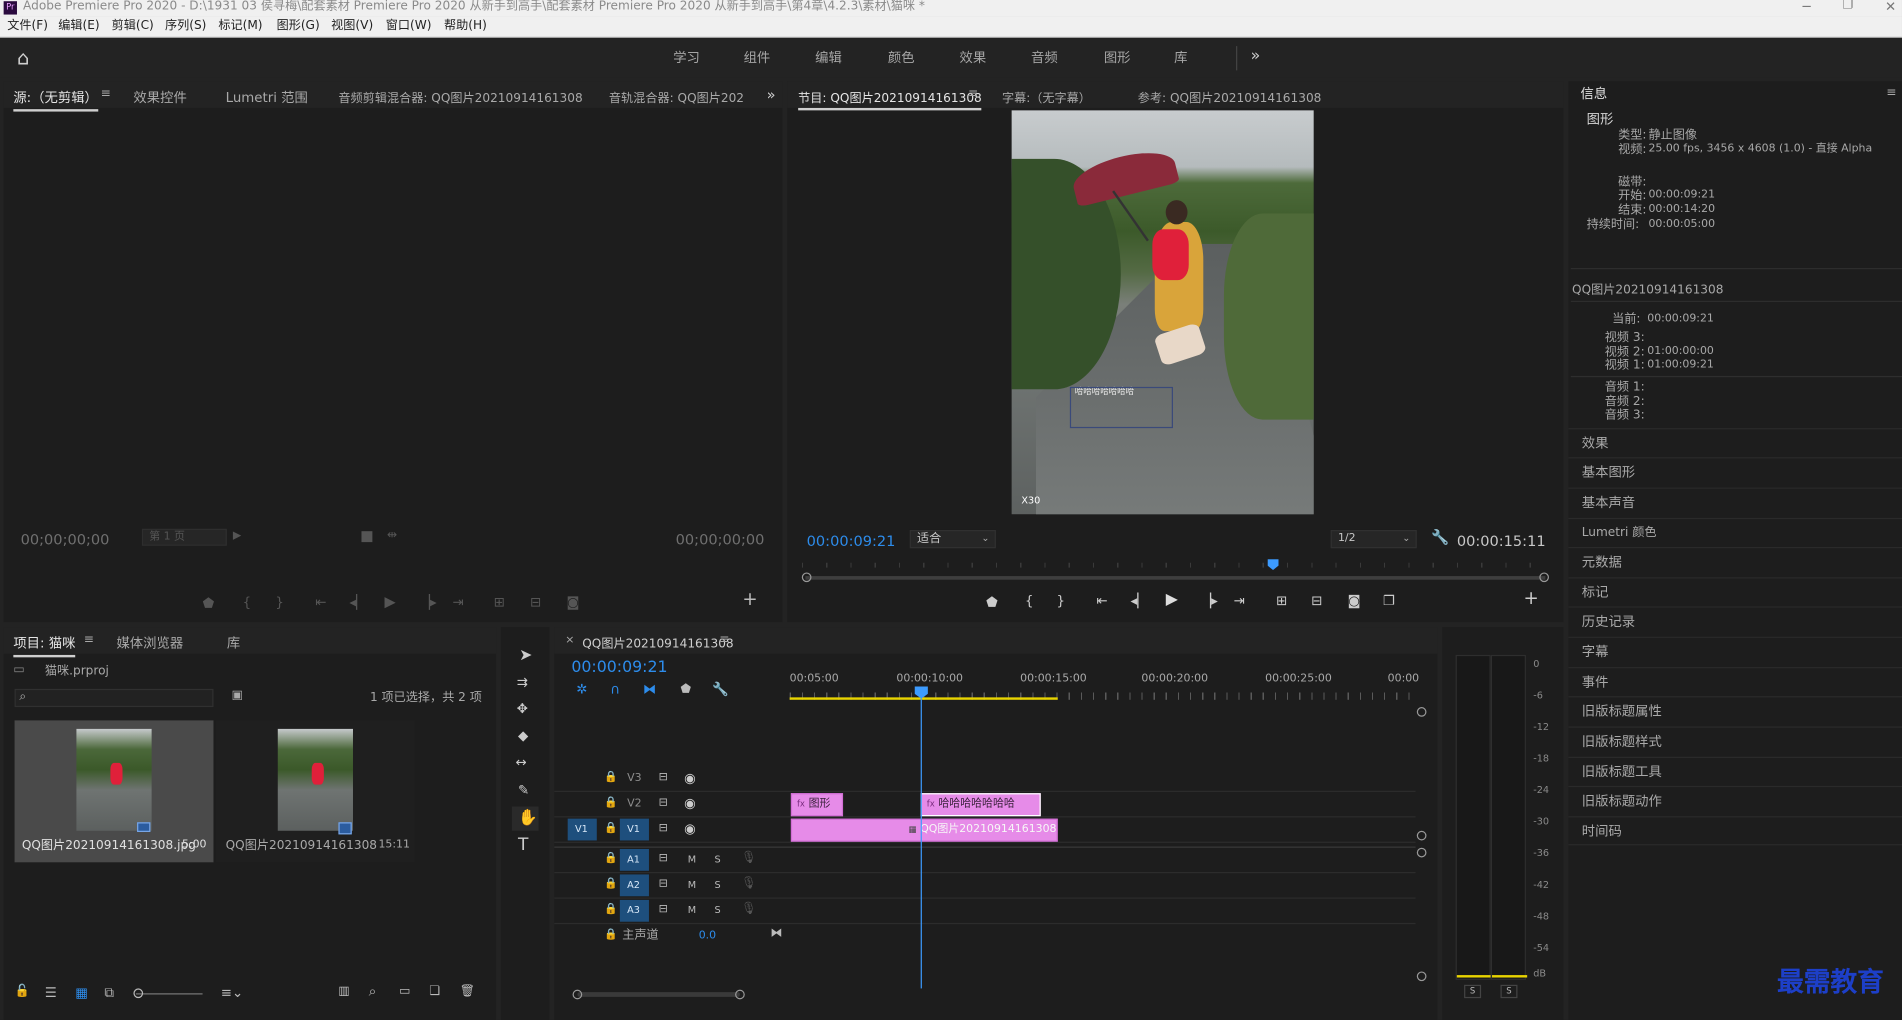  What do you see at coordinates (237, 536) in the screenshot?
I see `source-play-small-icon: ▶` at bounding box center [237, 536].